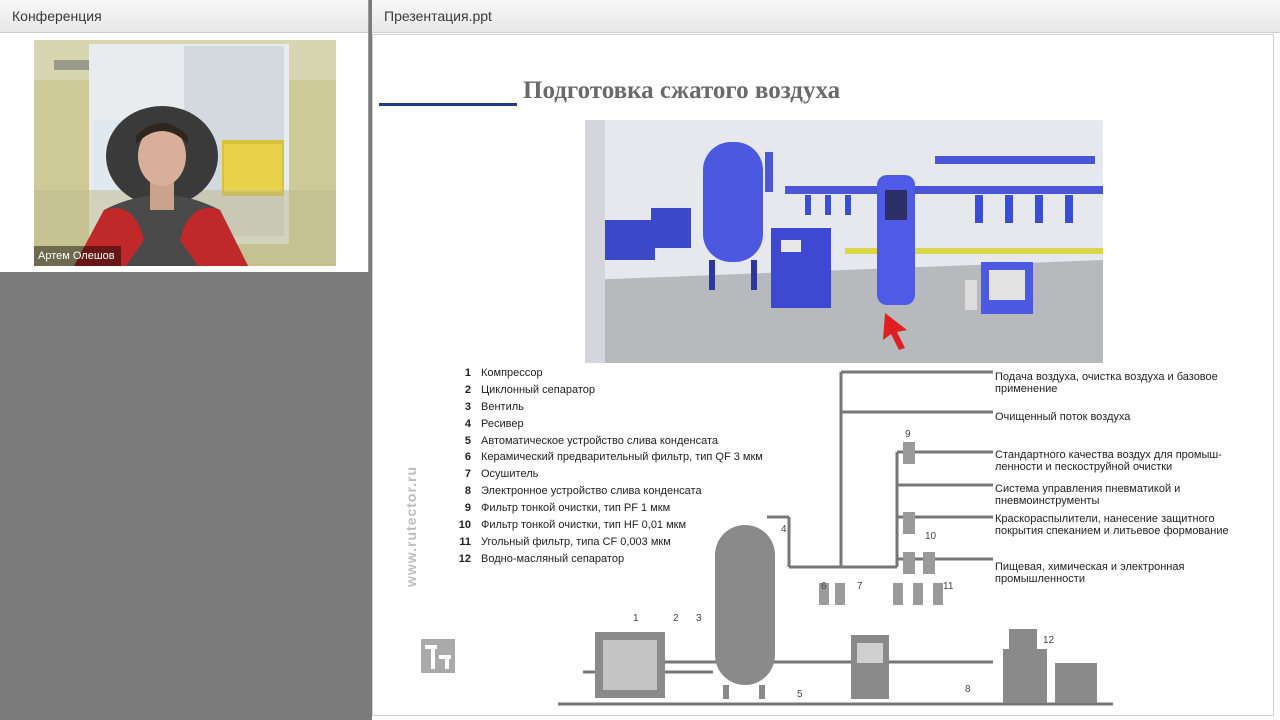 This screenshot has height=720, width=1280. What do you see at coordinates (467, 440) in the screenshot?
I see `legend-number: 5` at bounding box center [467, 440].